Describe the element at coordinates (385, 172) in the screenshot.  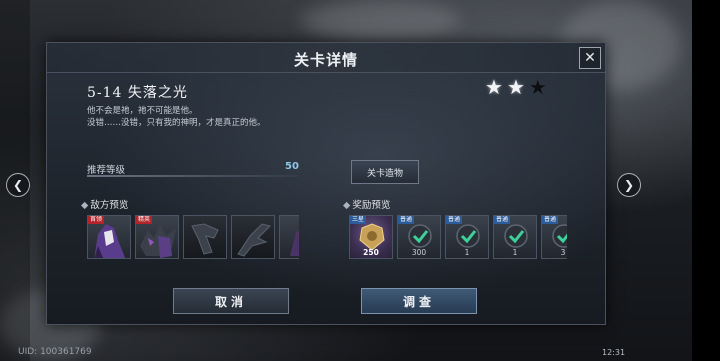
I see `stage-artifact-button: 关卡造物` at that location.